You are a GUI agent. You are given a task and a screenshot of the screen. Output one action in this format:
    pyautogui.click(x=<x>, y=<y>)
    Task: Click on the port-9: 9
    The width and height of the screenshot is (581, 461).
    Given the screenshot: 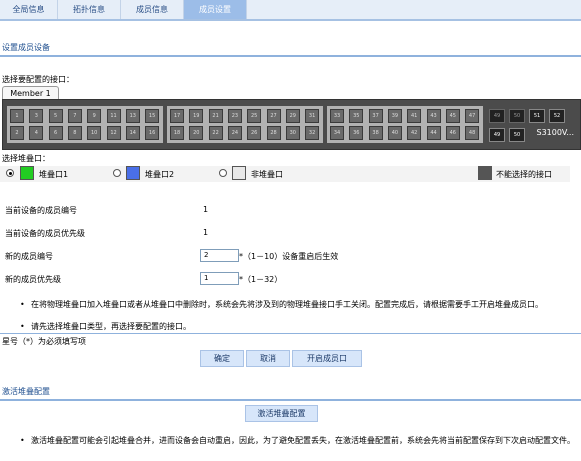 What is the action you would take?
    pyautogui.click(x=94, y=116)
    